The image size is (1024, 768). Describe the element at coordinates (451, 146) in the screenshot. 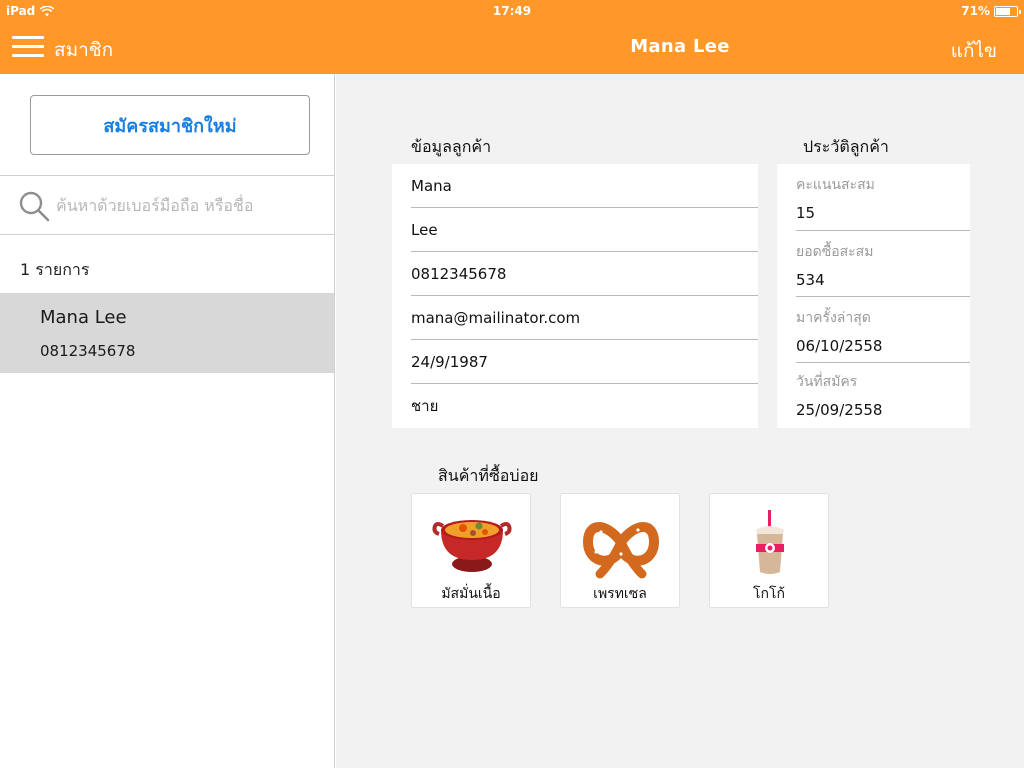

I see `customer-info-title: ข้อมูลลูกค้า` at that location.